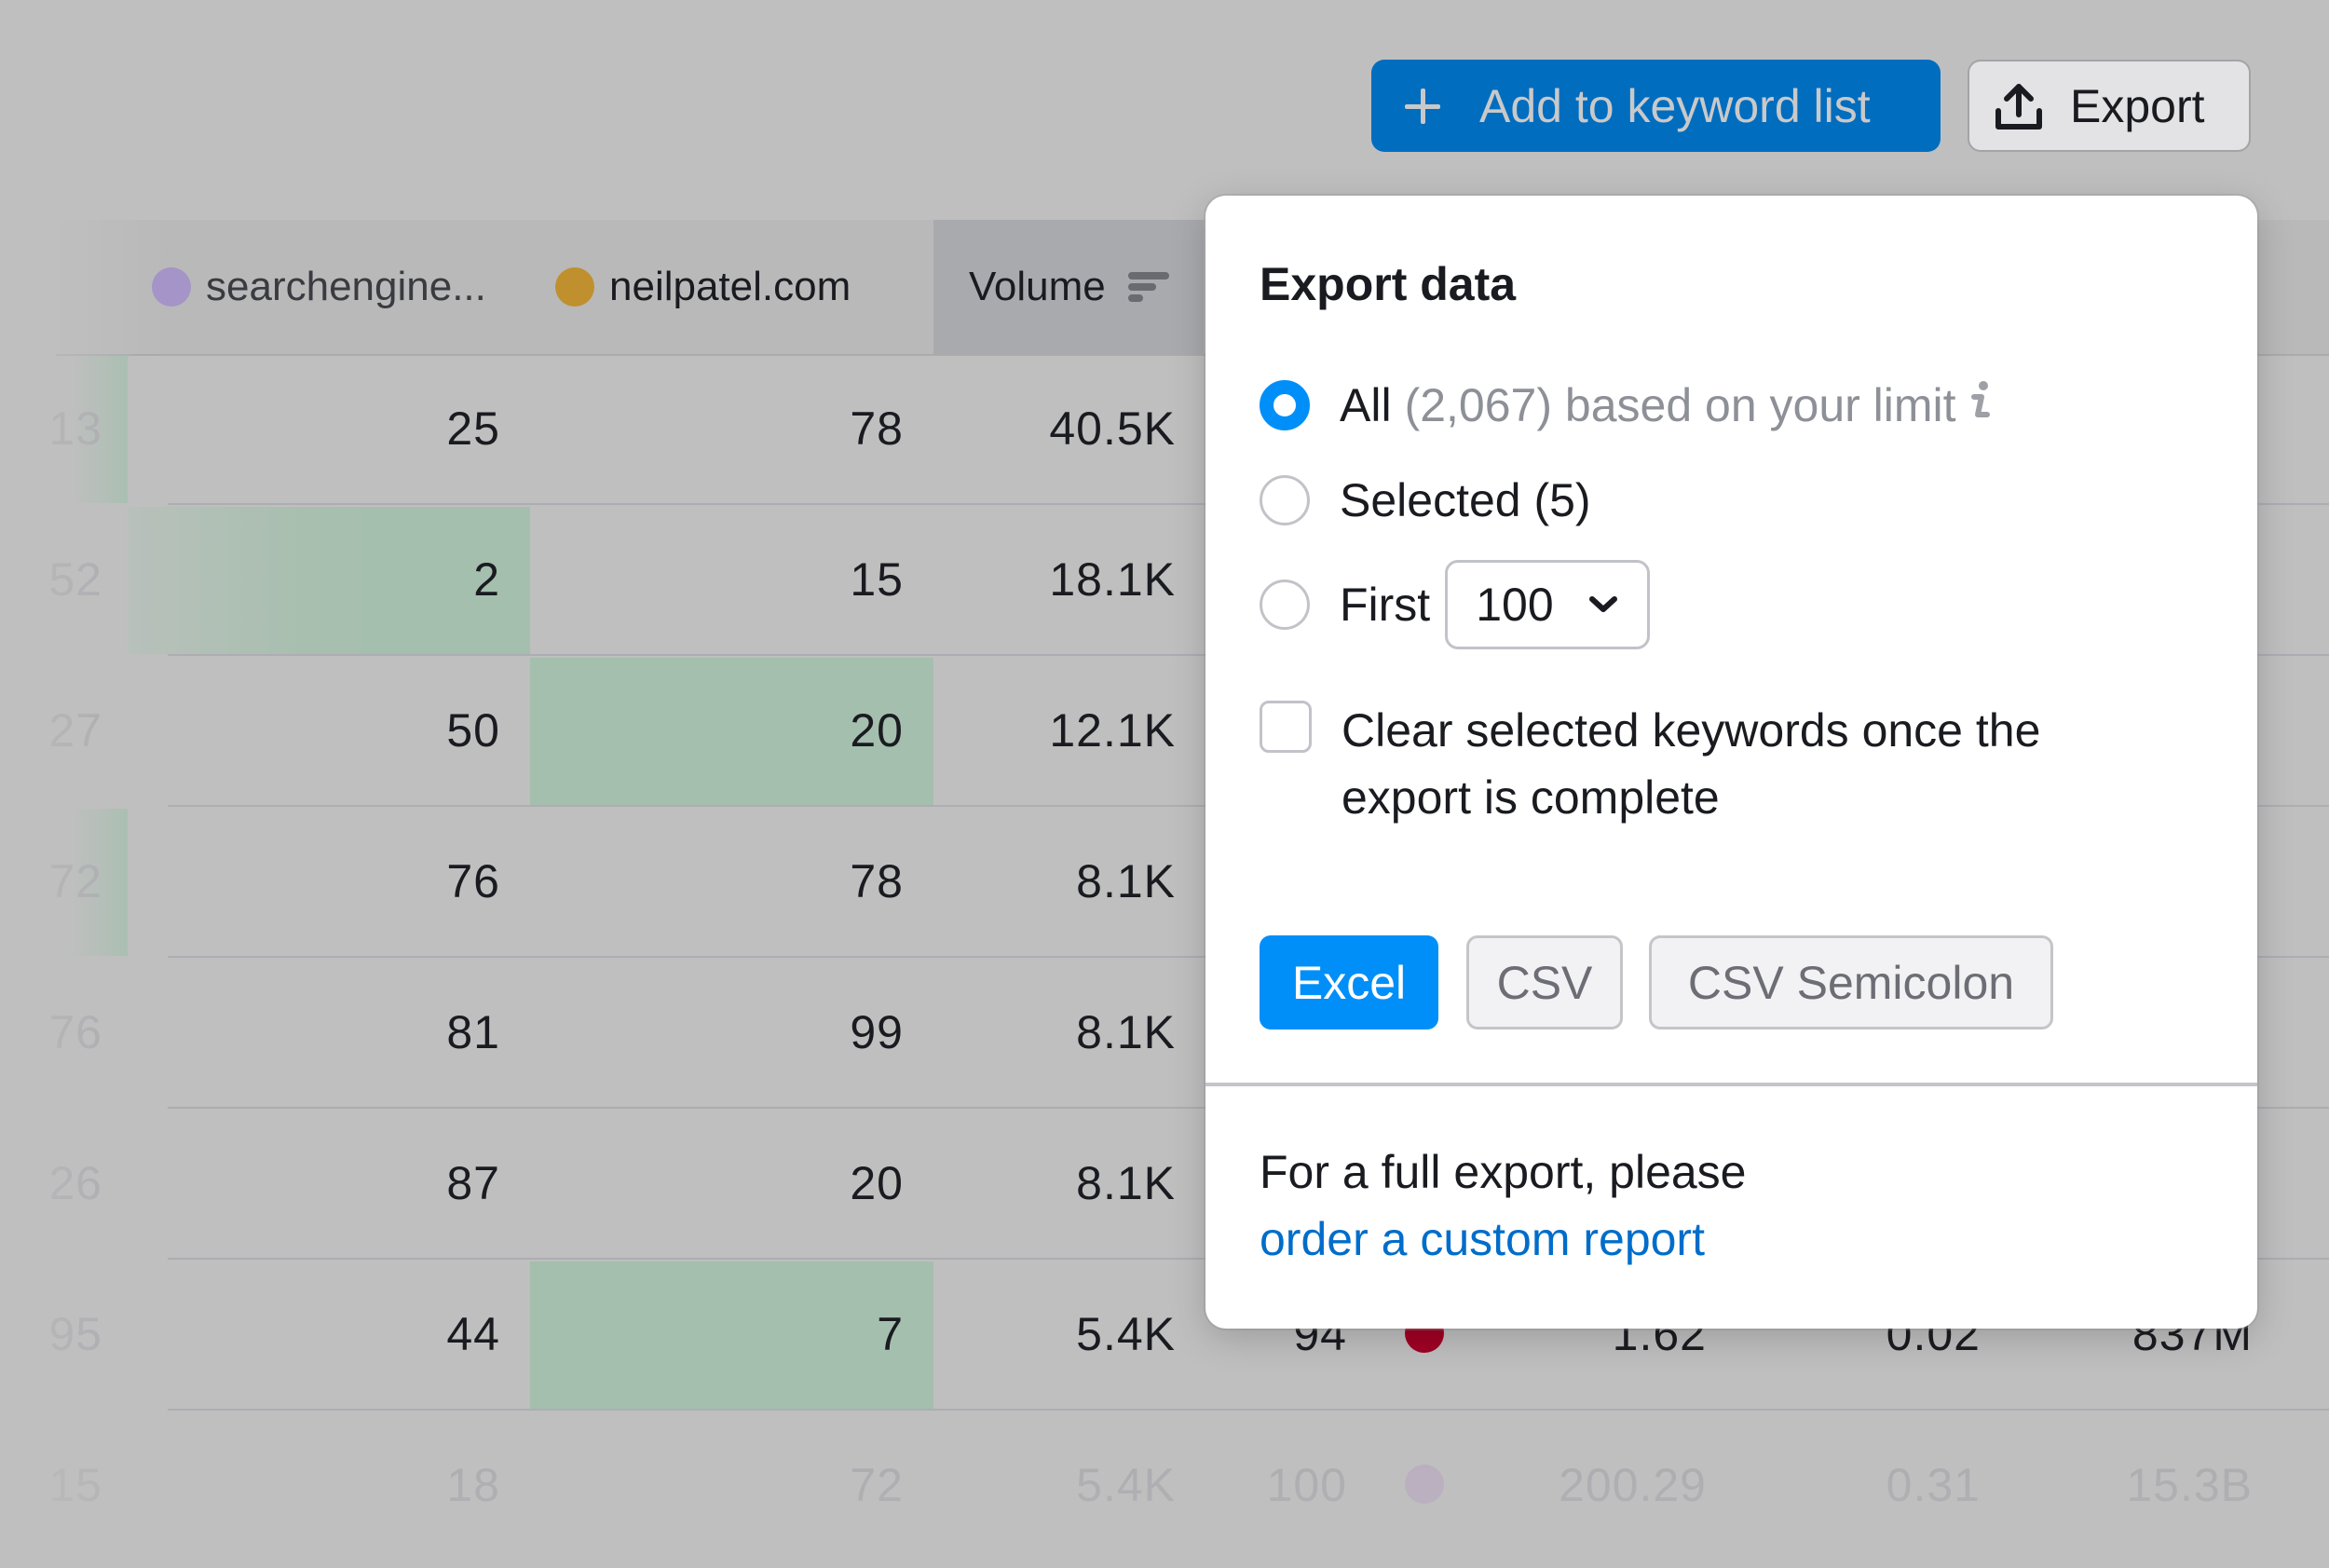 The height and width of the screenshot is (1568, 2329). Describe the element at coordinates (1285, 604) in the screenshot. I see `radio-first` at that location.